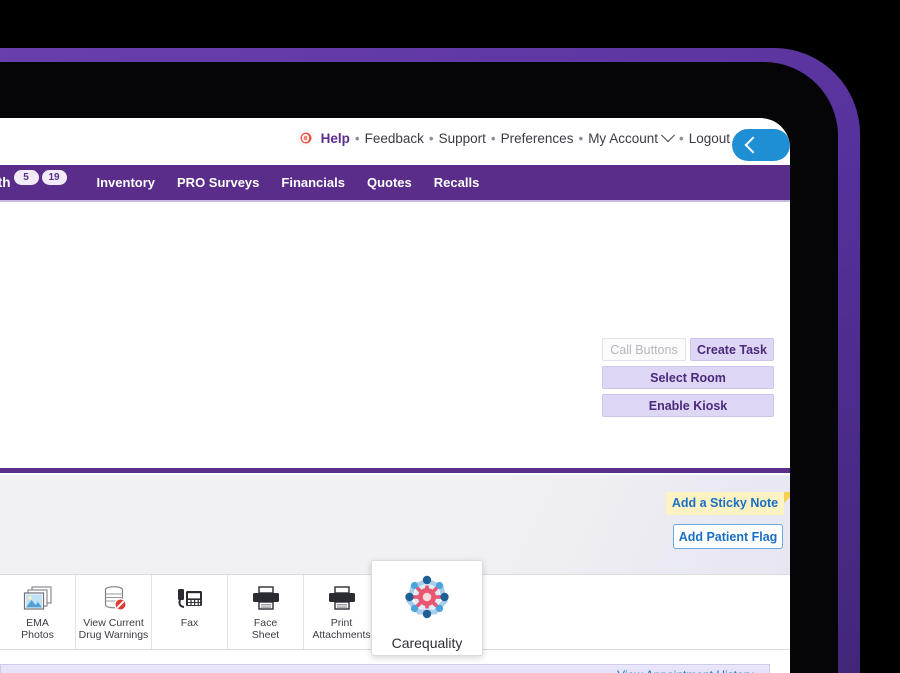  I want to click on lifebuoy-icon, so click(305, 138).